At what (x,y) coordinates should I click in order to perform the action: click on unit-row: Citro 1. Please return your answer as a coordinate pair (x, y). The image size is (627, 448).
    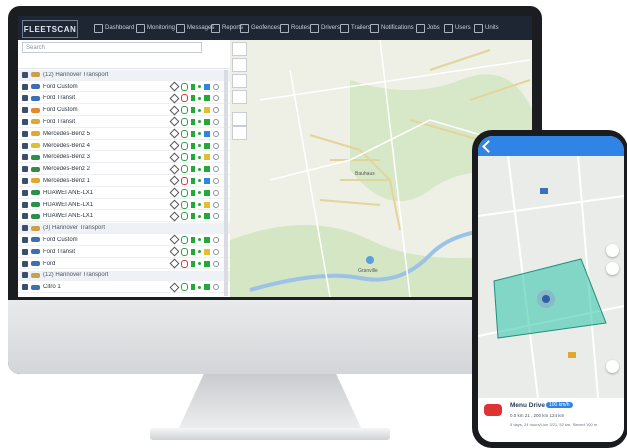
    Looking at the image, I should click on (124, 287).